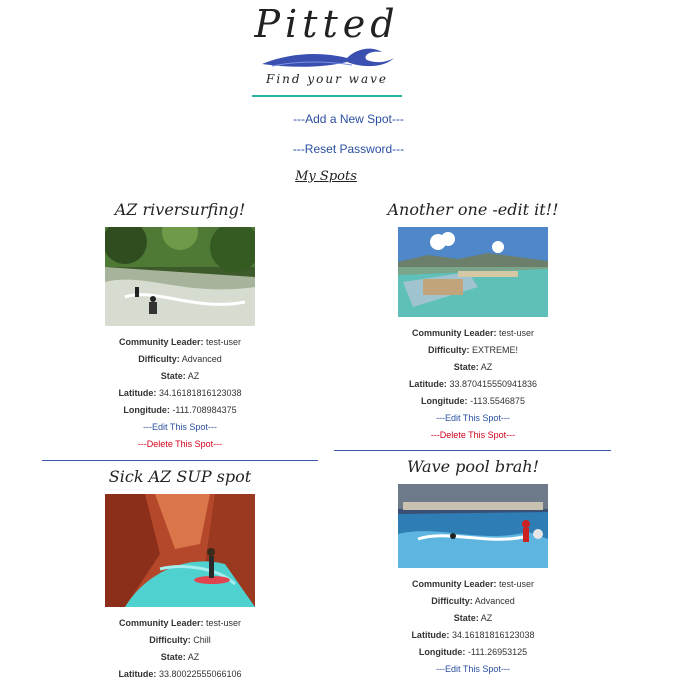 This screenshot has height=683, width=697. Describe the element at coordinates (180, 674) in the screenshot. I see `latitude-row: Latitude: 33.80022555066106` at that location.